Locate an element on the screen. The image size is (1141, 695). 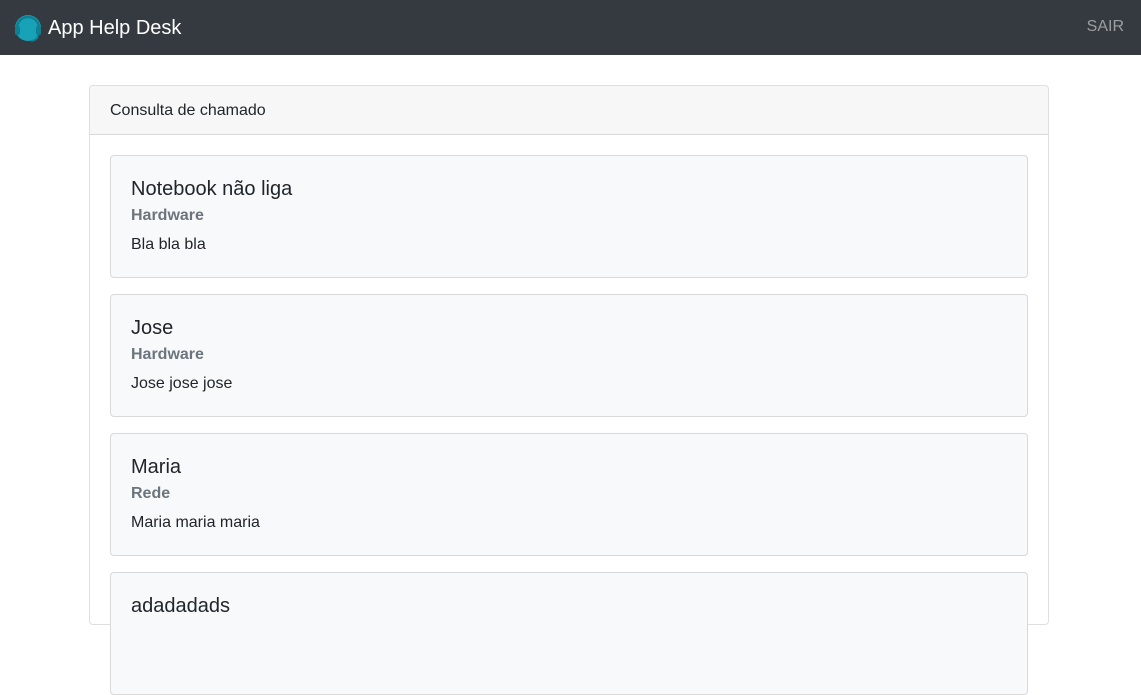
ticket-card: Jose Hardware Jose jose jose is located at coordinates (569, 355).